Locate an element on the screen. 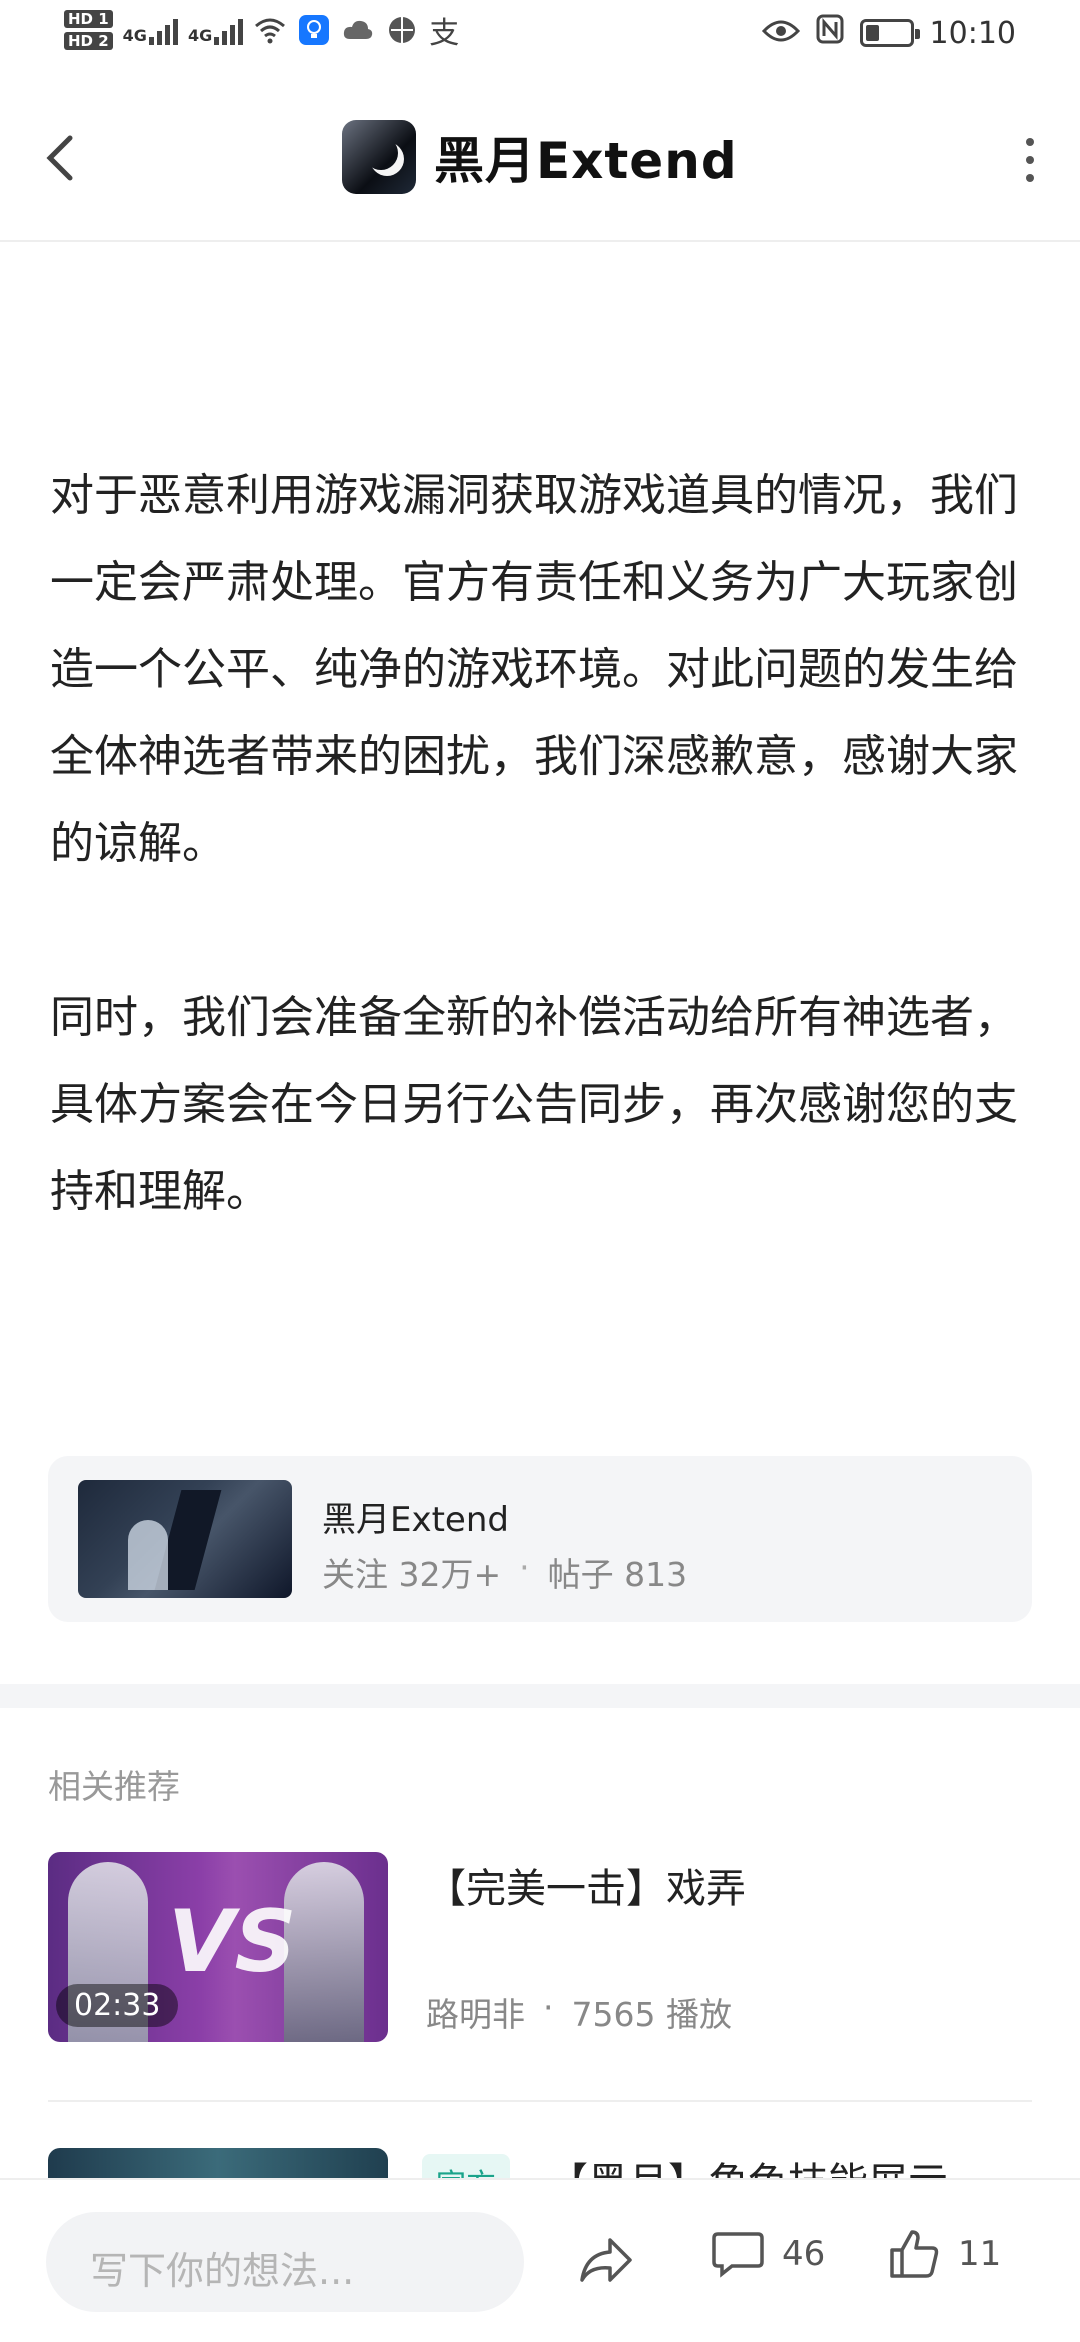  status-bar-left: HD 1 HD 2 4G 4G 支 is located at coordinates (261, 30).